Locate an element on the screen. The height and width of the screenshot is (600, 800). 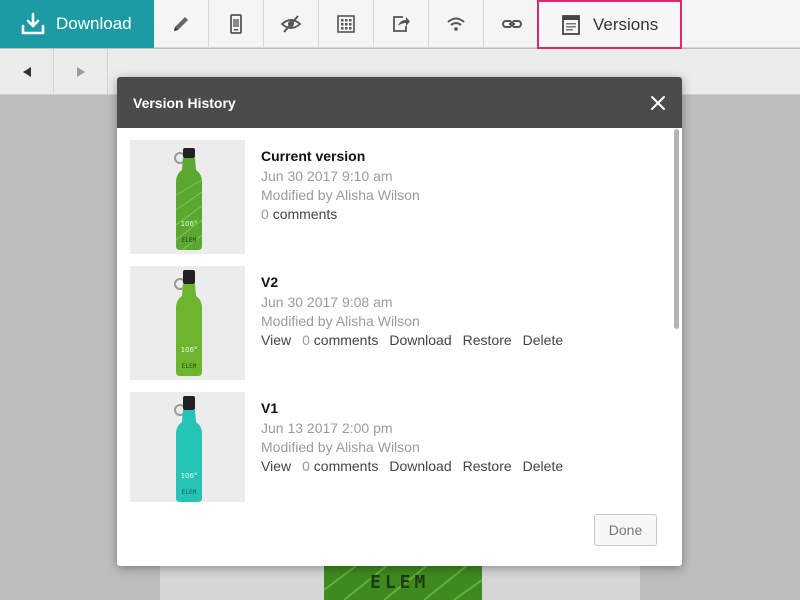
dialog-footer: Done is located at coordinates (399, 534).